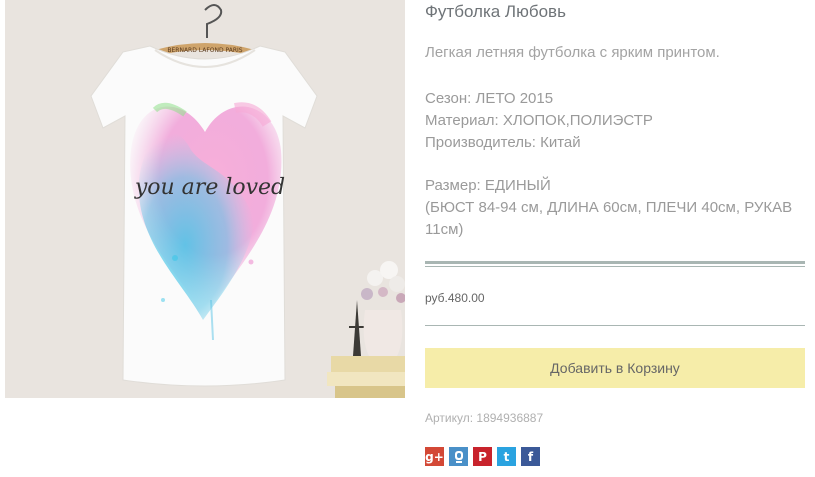 This screenshot has width=815, height=477. I want to click on product-sku: Артикул: 1894936887, so click(484, 418).